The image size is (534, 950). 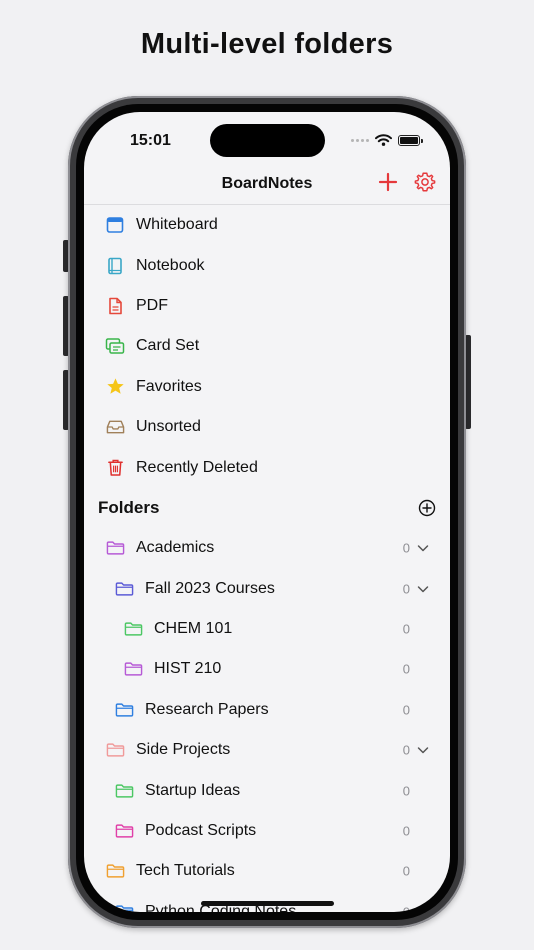 I want to click on navigation-bar: BoardNotes, so click(x=267, y=186).